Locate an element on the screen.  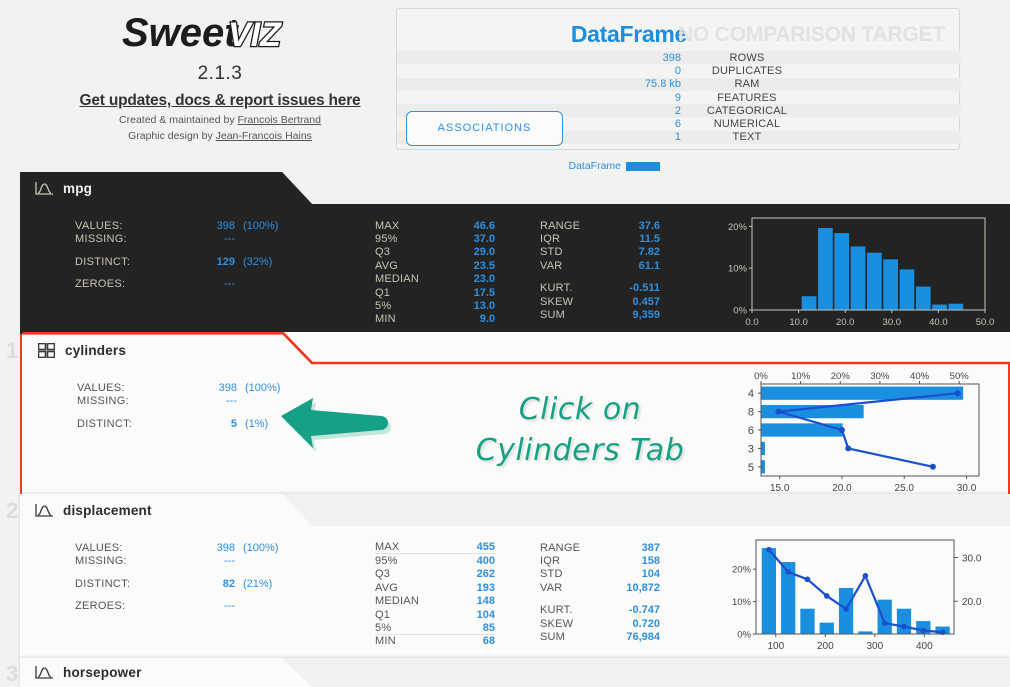
cylinders-tab-header: cylinders is located at coordinates (74, 350).